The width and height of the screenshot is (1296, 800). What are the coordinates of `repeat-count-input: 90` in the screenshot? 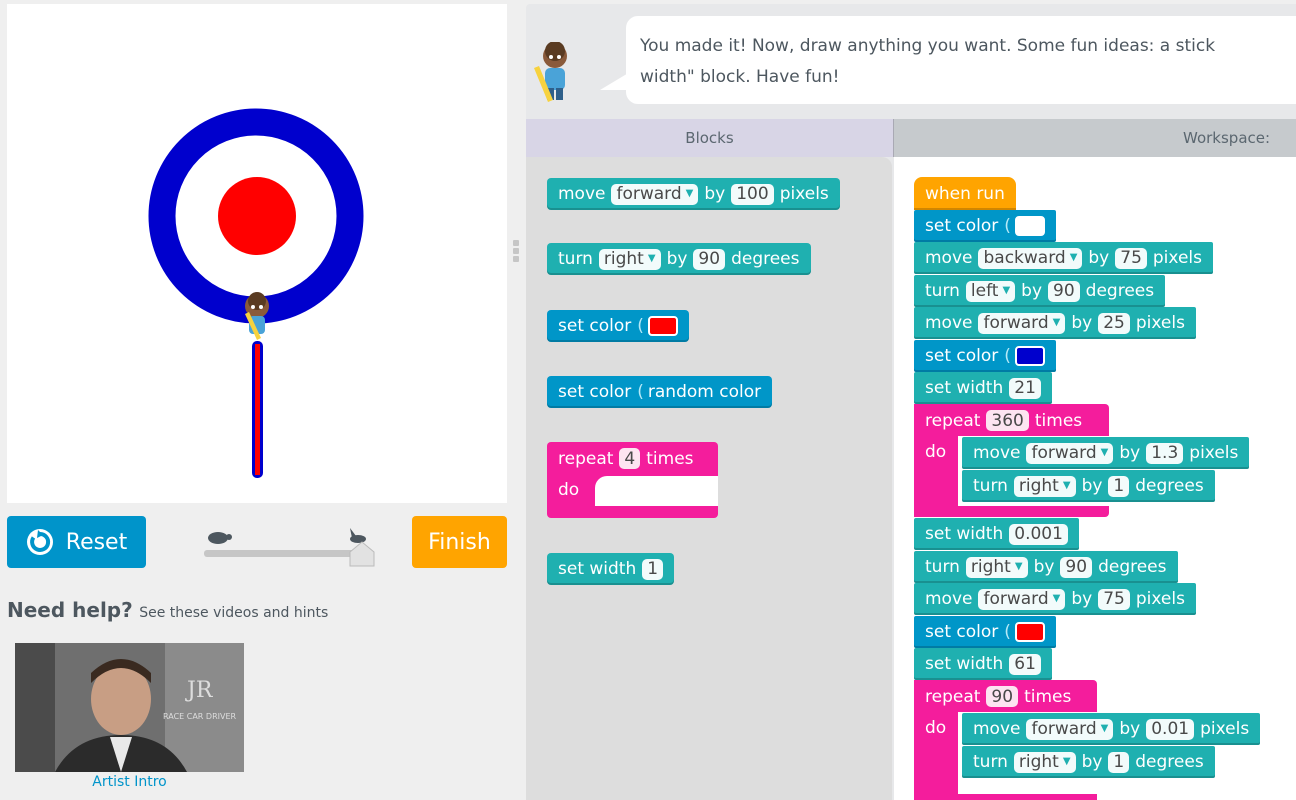 It's located at (1002, 696).